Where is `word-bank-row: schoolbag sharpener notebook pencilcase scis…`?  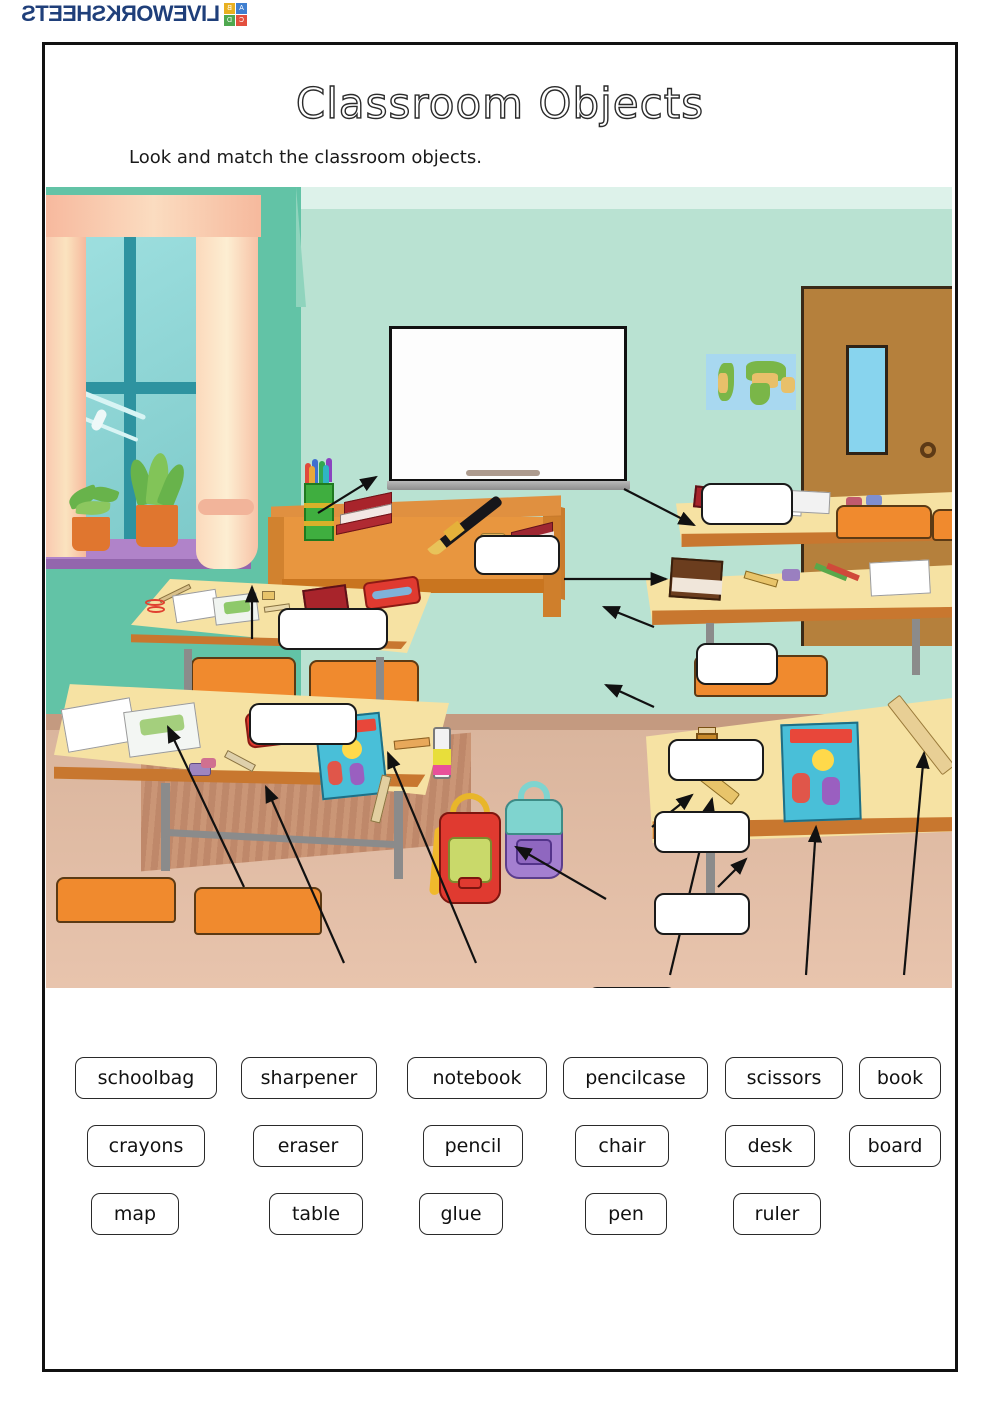
word-bank-row: schoolbag sharpener notebook pencilcase scis… is located at coordinates (500, 1079).